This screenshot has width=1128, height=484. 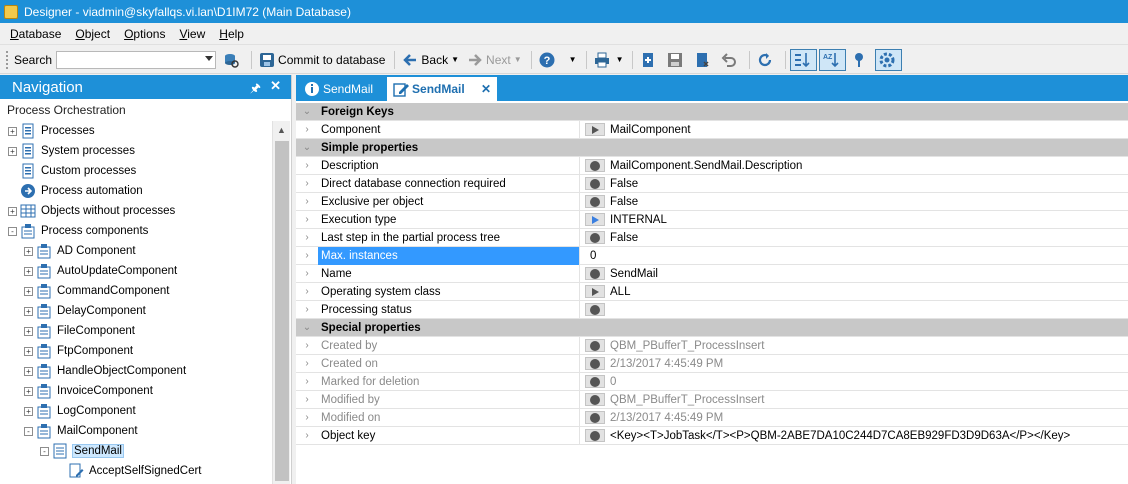 What do you see at coordinates (804, 59) in the screenshot?
I see `sort-category-button` at bounding box center [804, 59].